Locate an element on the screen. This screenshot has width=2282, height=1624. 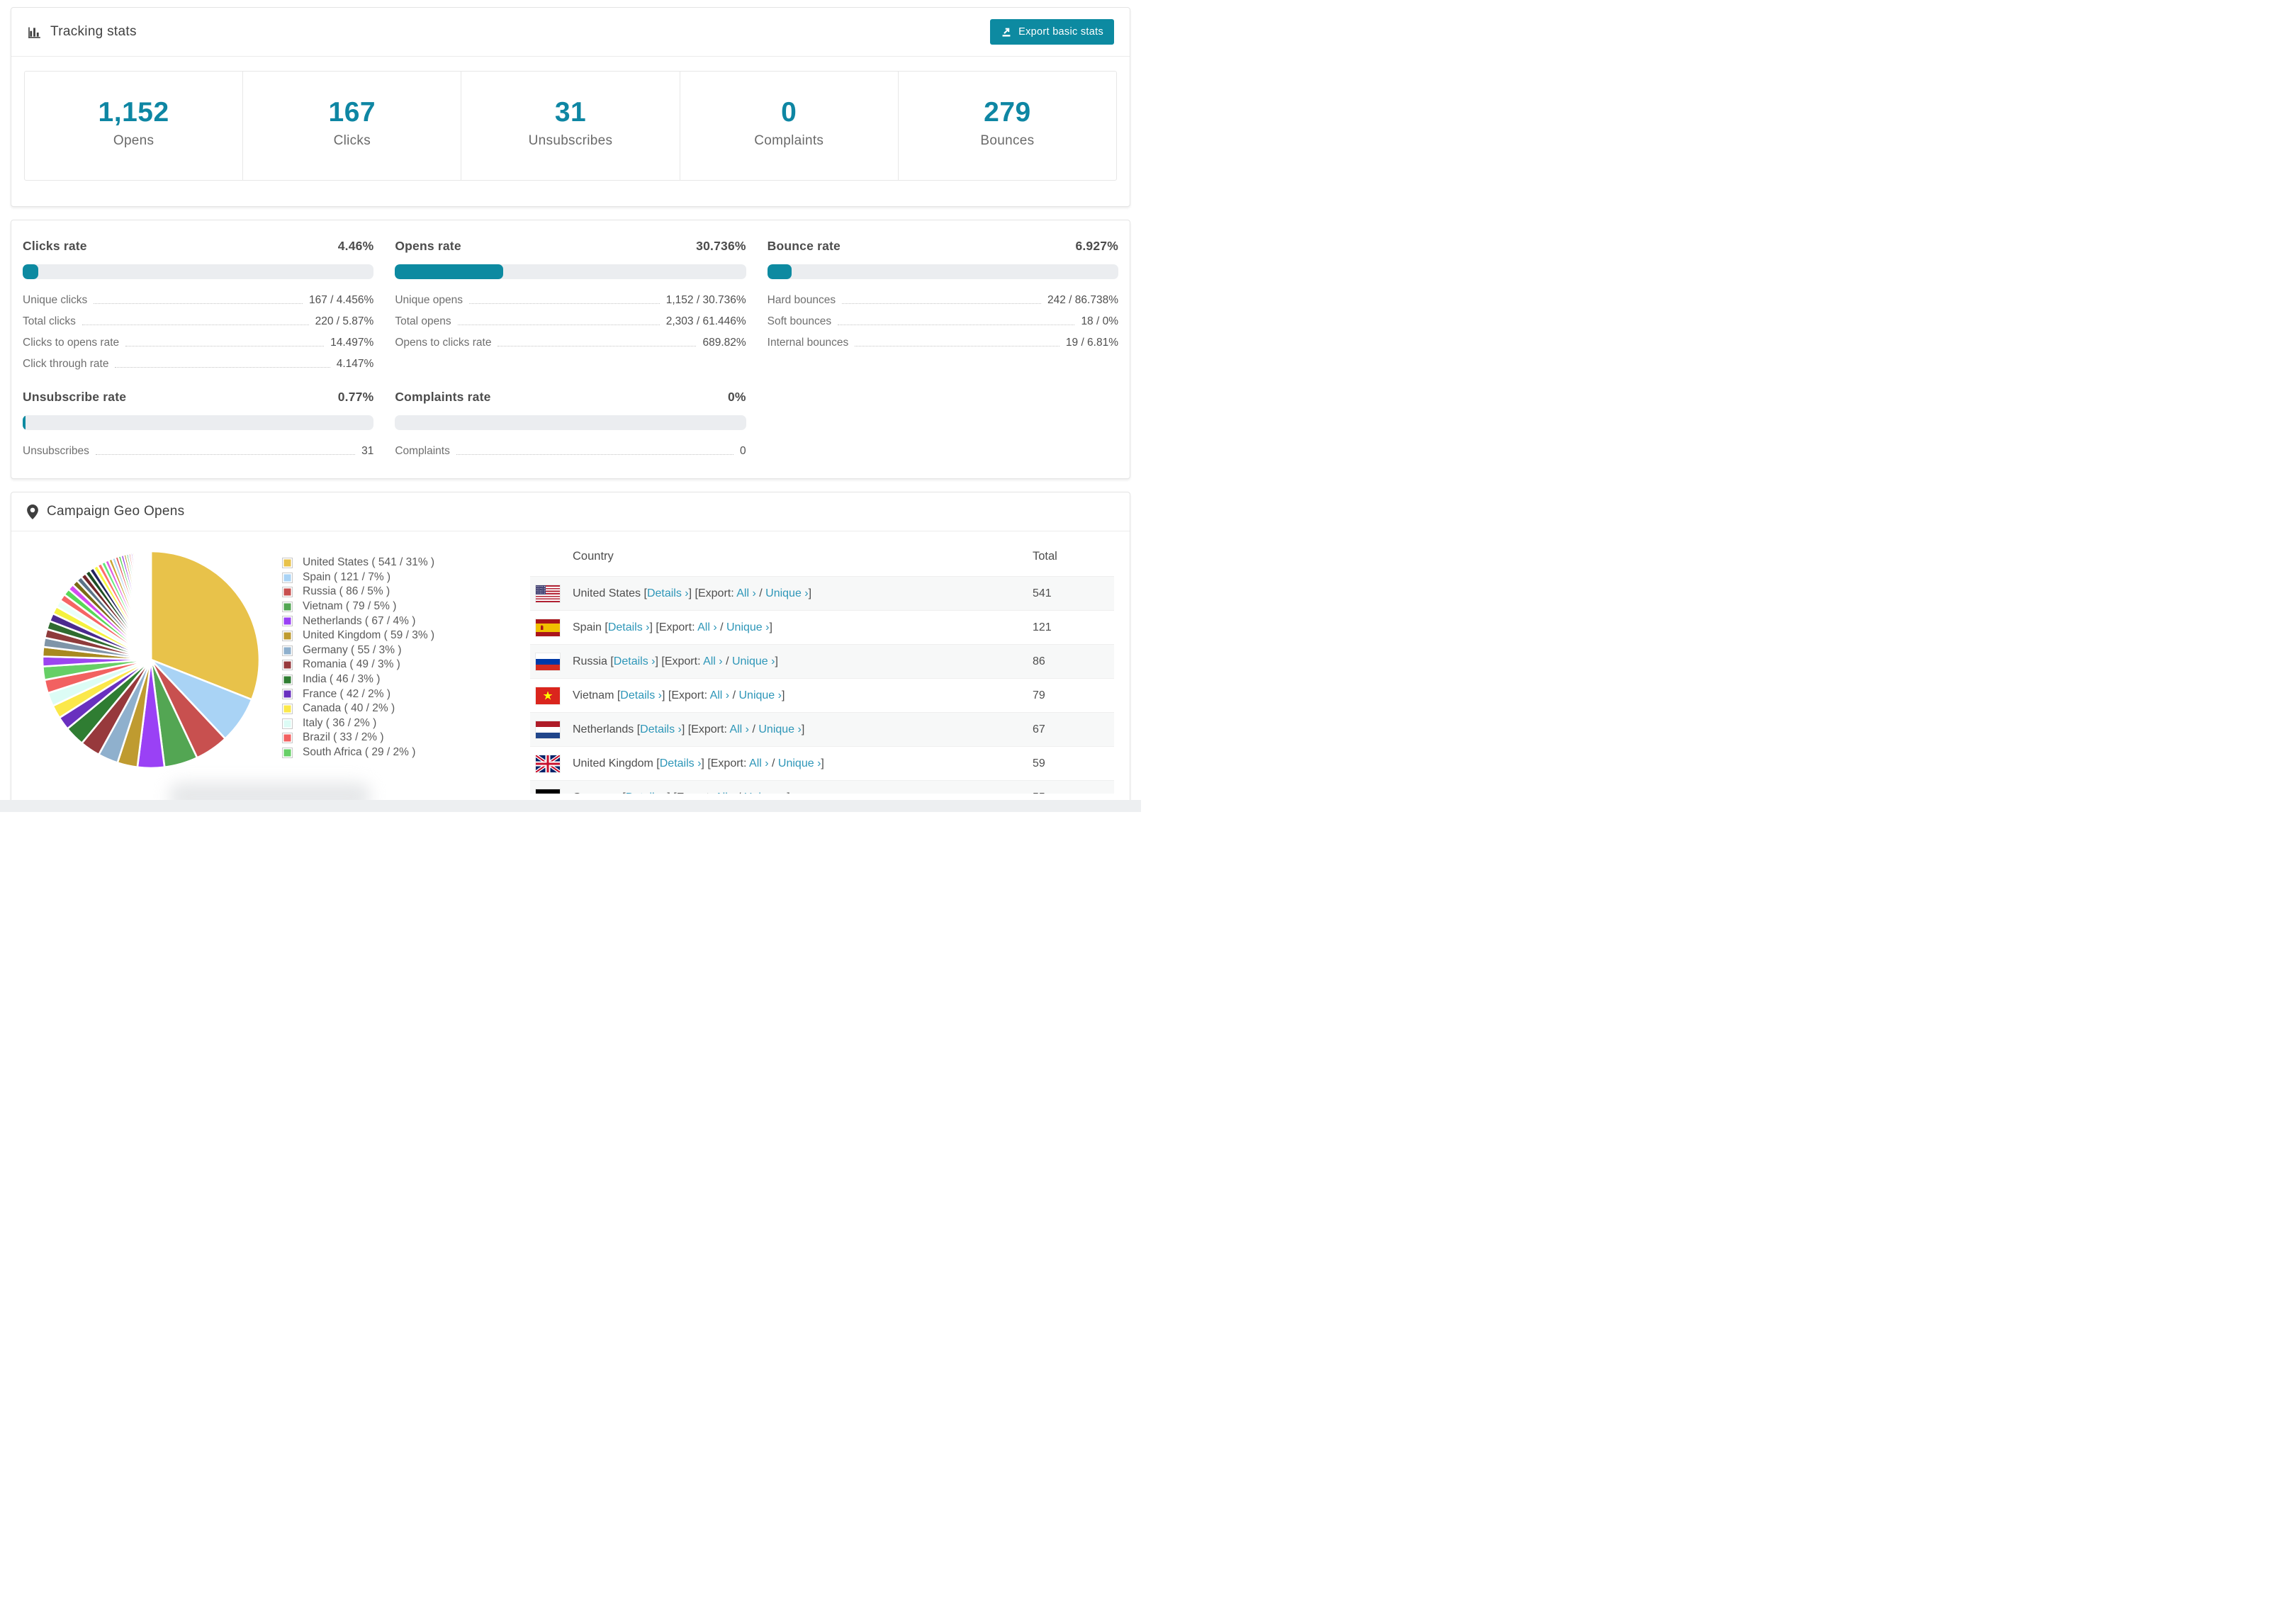
geo-table-header: Country Total is located at coordinates (822, 557).